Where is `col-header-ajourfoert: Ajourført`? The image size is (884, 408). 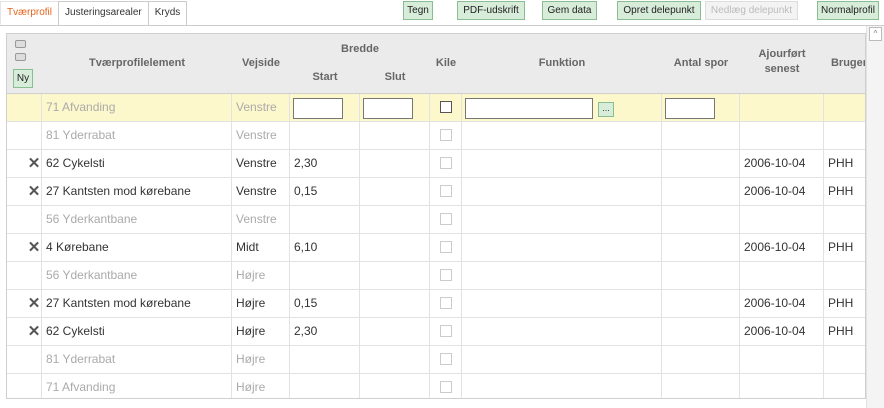
col-header-ajourfoert: Ajourført is located at coordinates (782, 54).